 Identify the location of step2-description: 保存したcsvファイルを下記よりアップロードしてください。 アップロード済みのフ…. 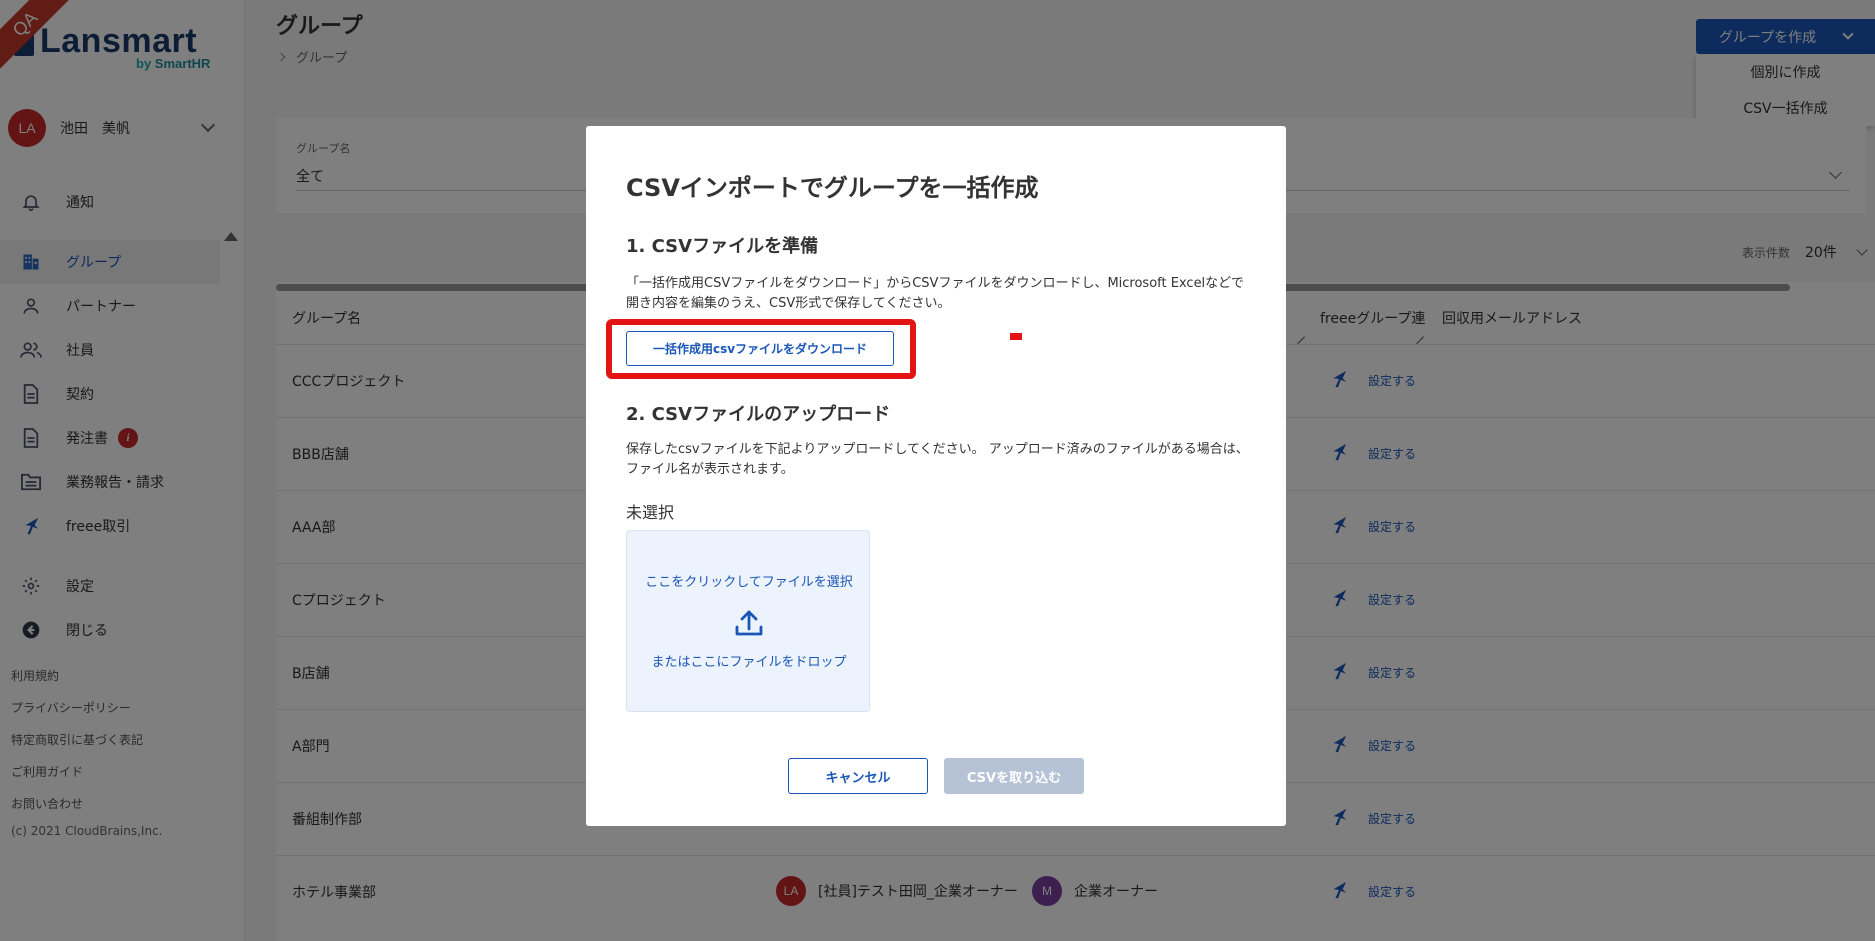
(937, 459).